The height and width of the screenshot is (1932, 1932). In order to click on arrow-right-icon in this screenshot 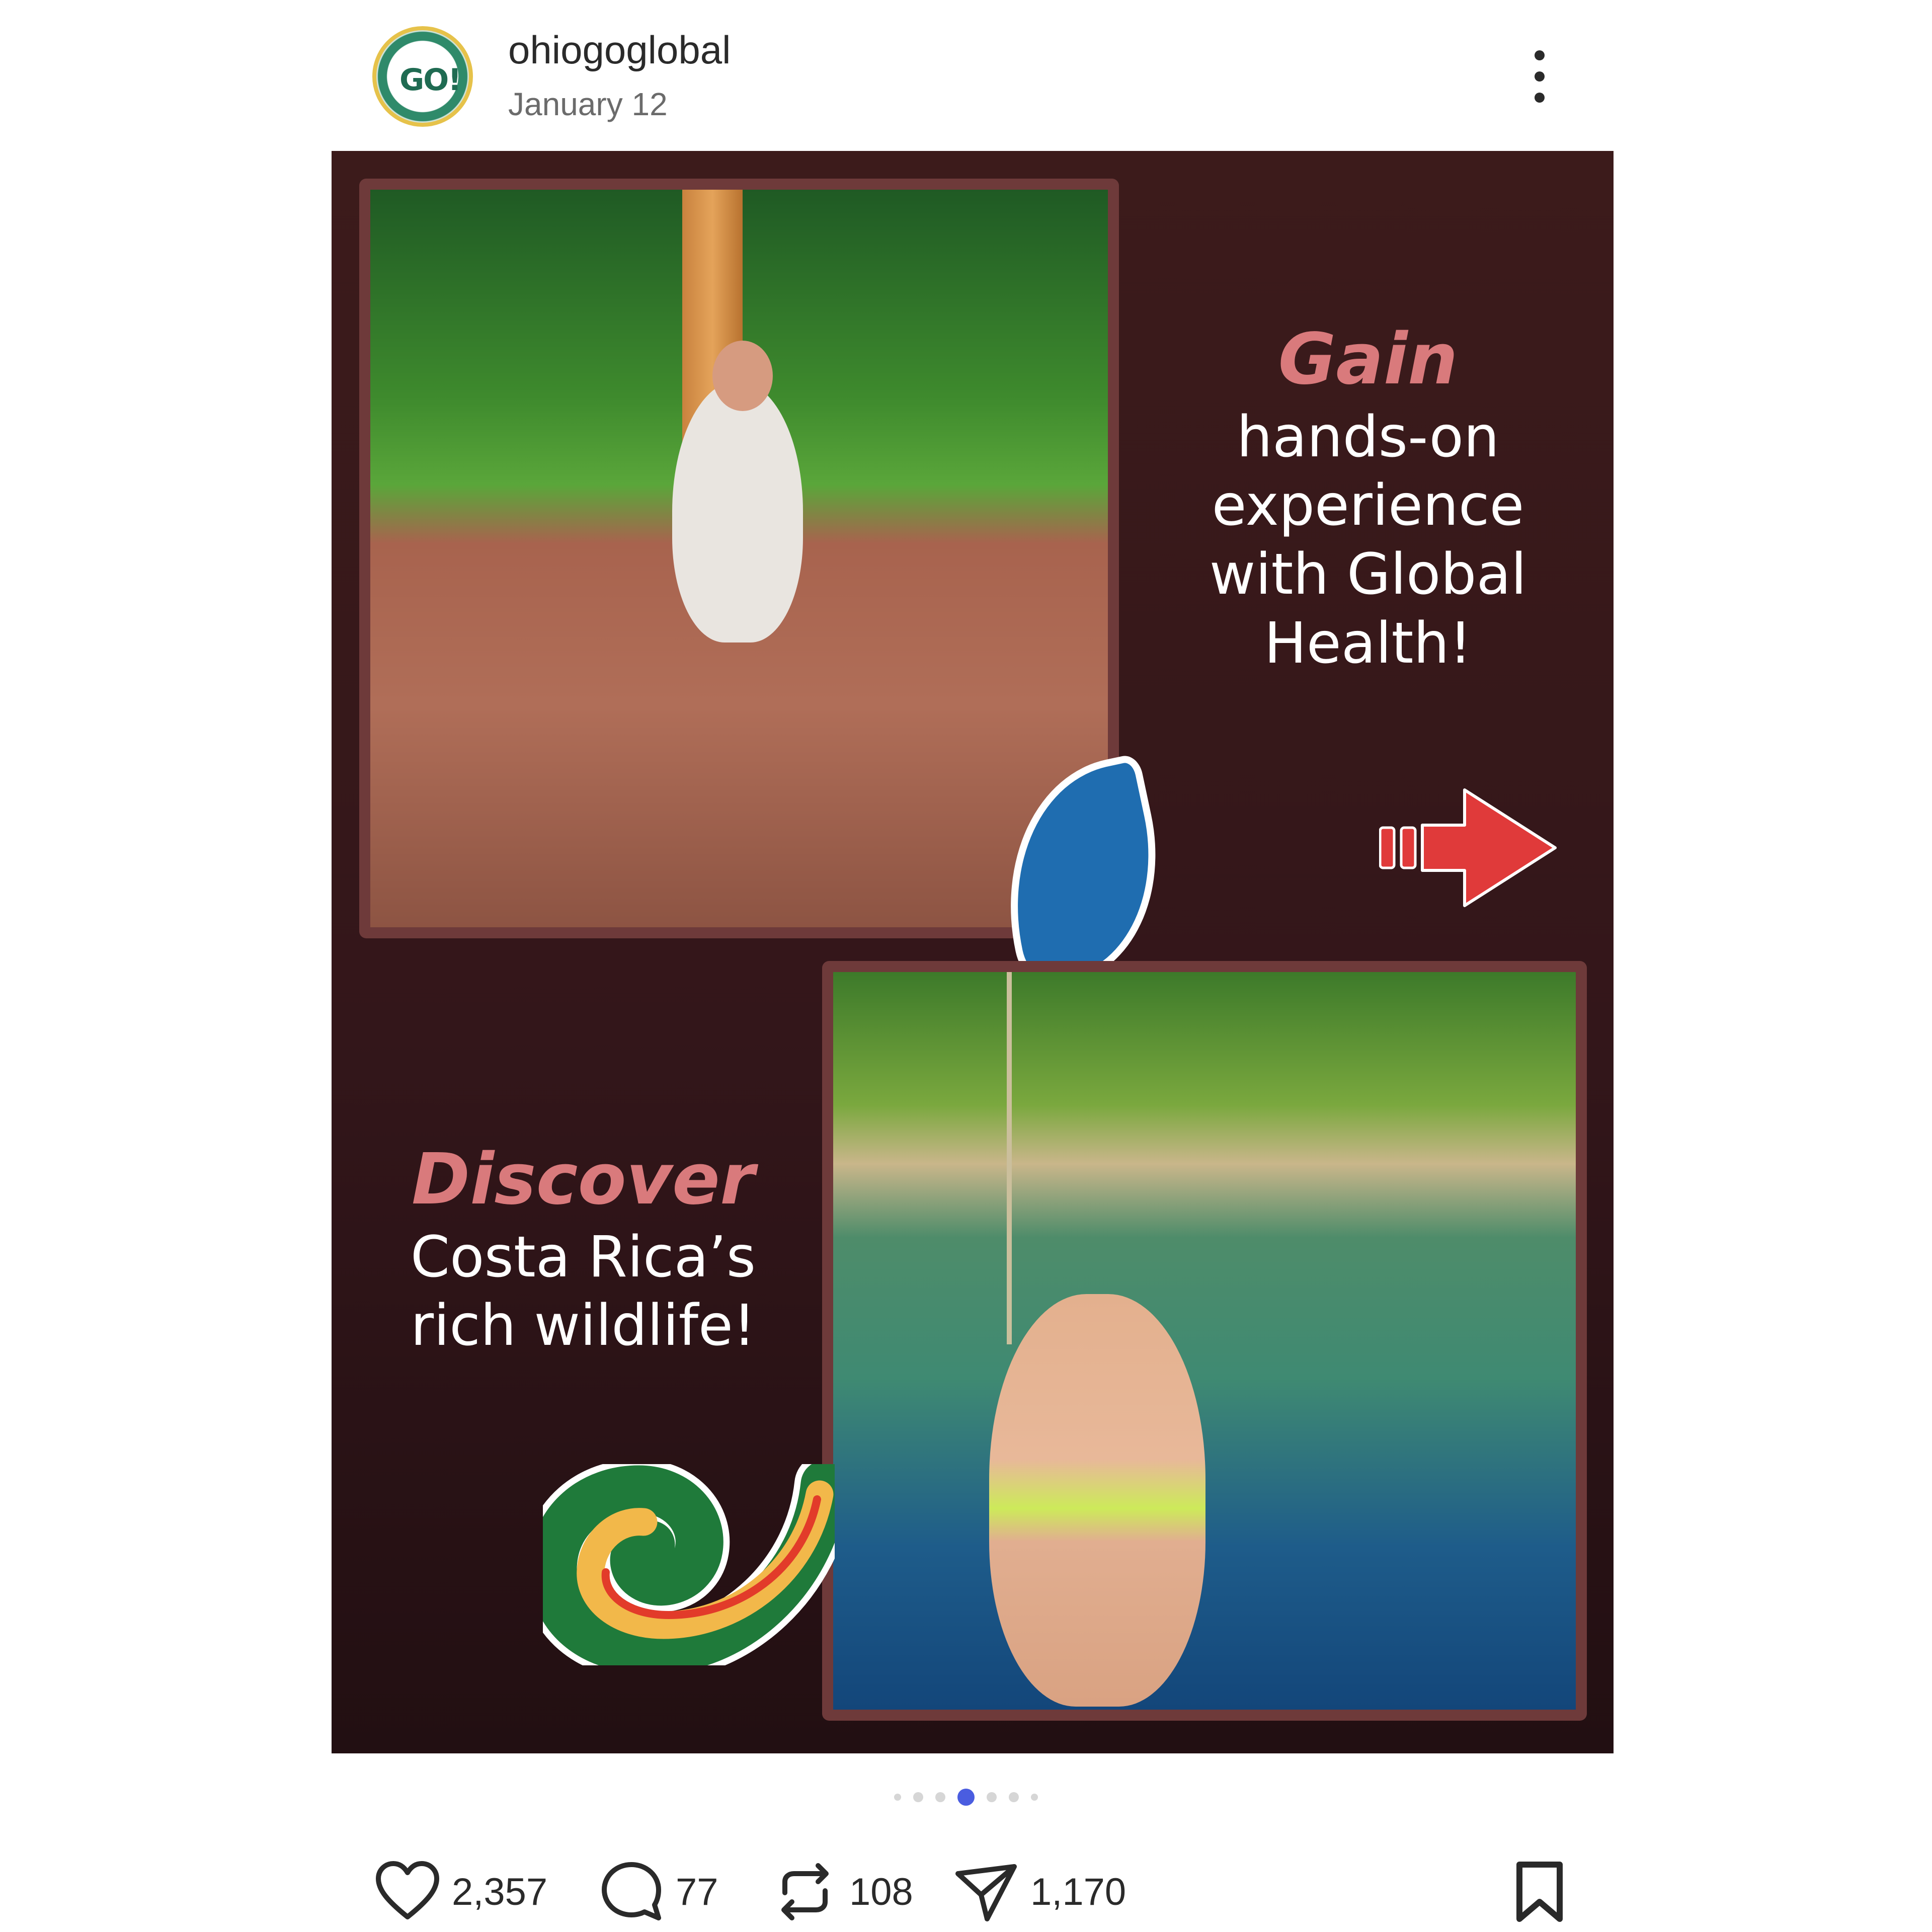, I will do `click(1468, 848)`.